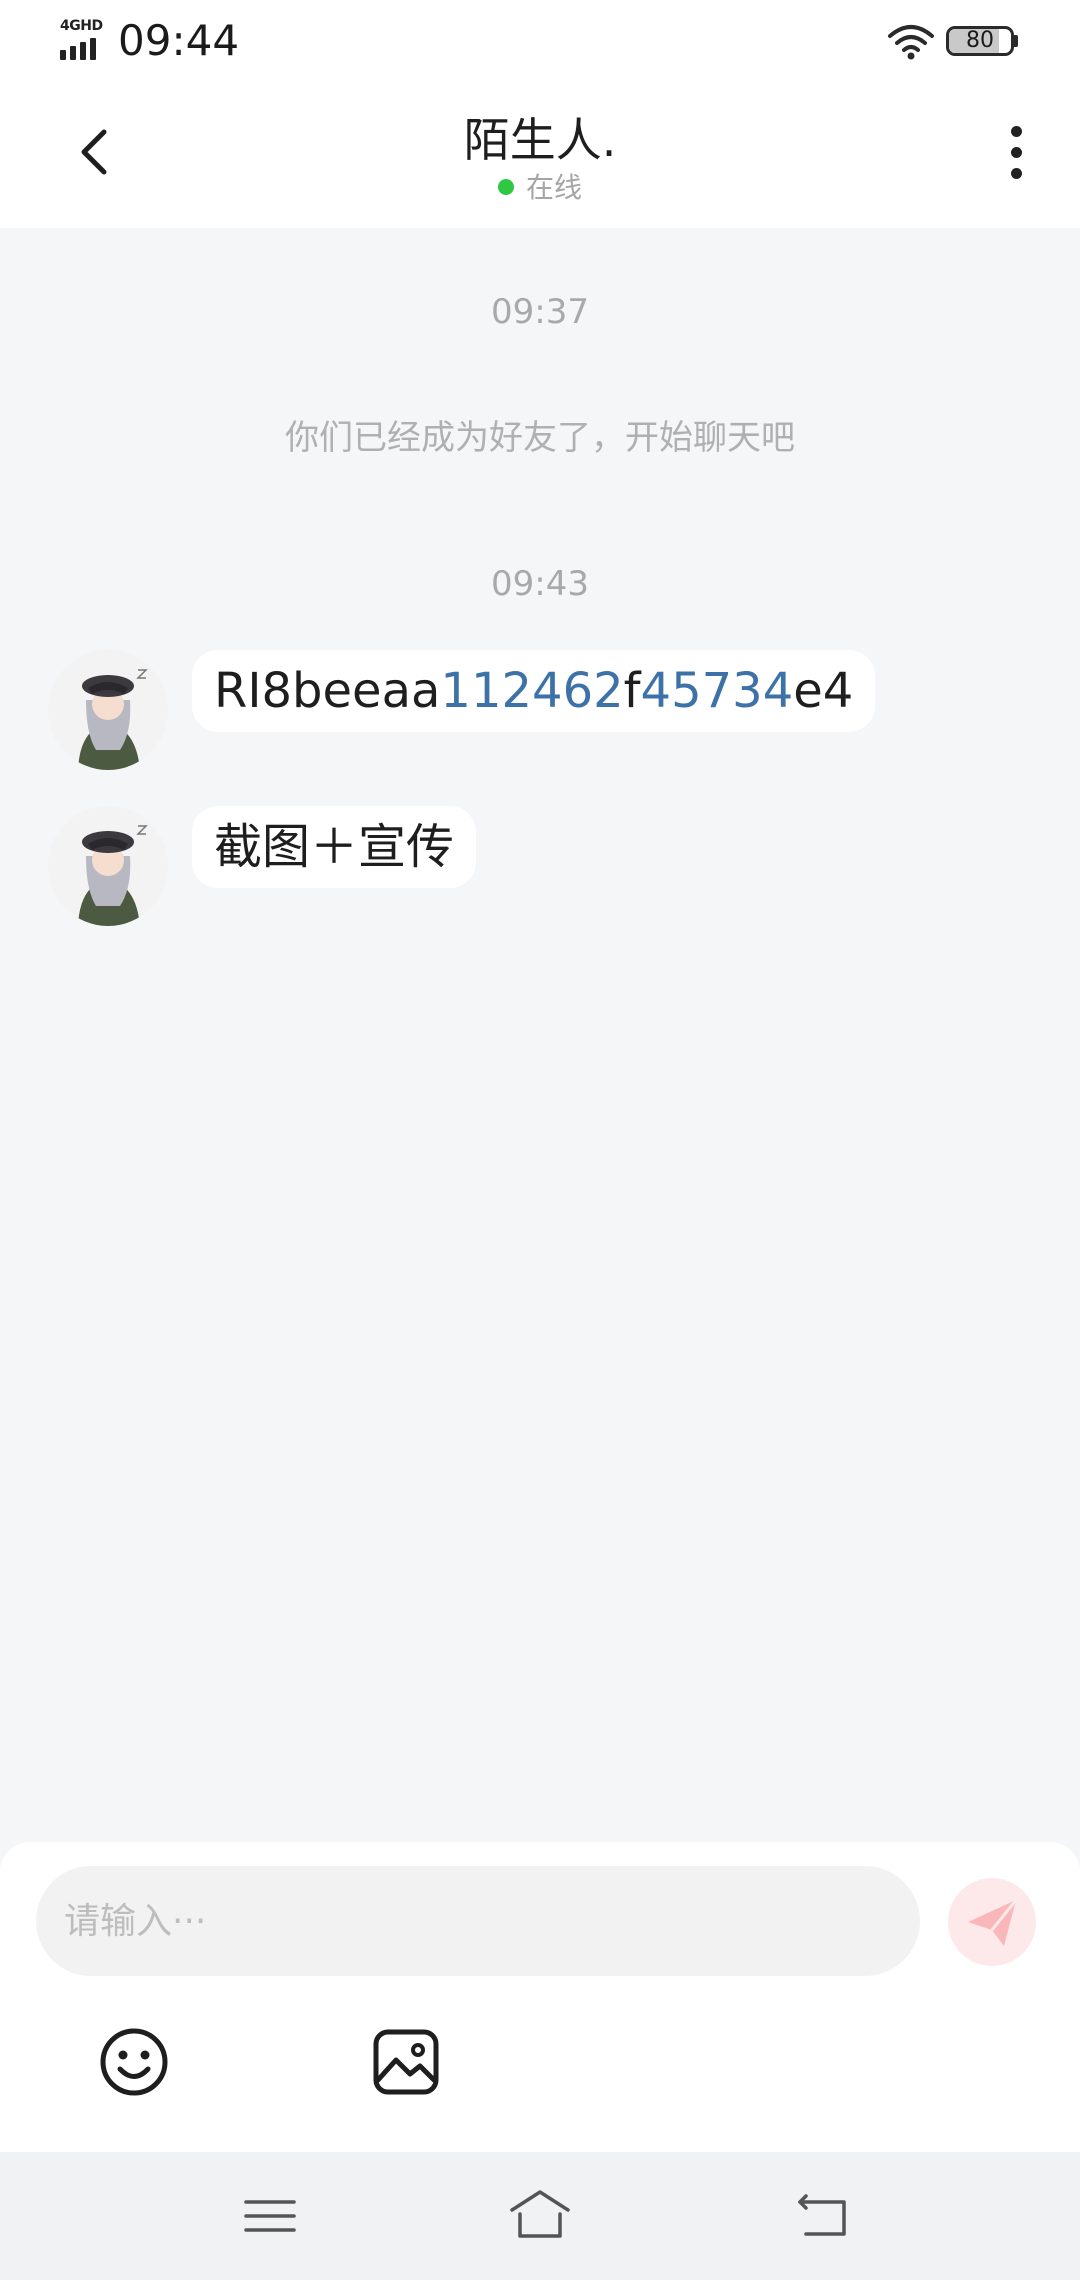 This screenshot has height=2280, width=1080. What do you see at coordinates (824, 2216) in the screenshot?
I see `back-icon` at bounding box center [824, 2216].